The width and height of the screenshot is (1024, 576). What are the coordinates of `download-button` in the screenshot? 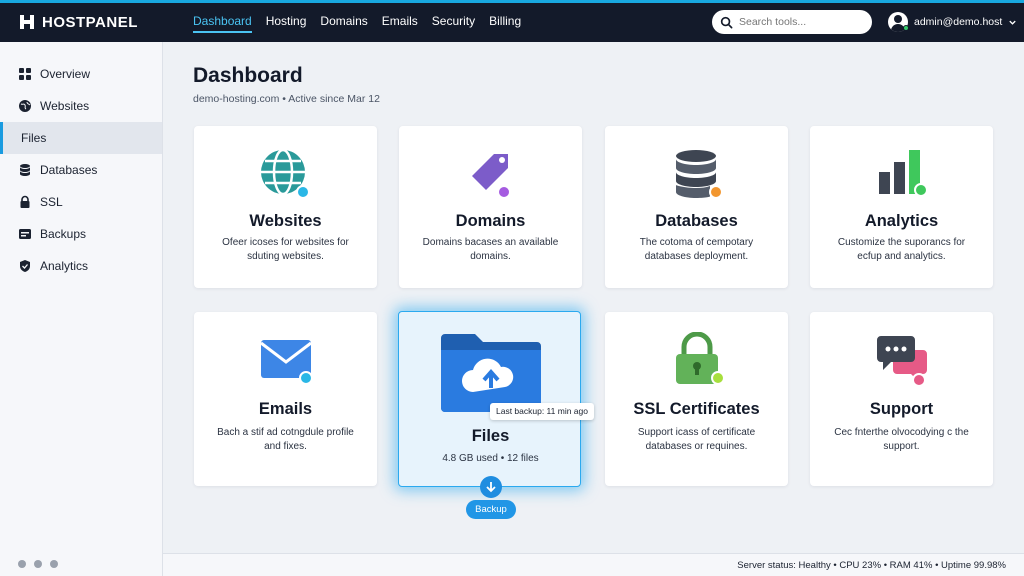 It's located at (491, 487).